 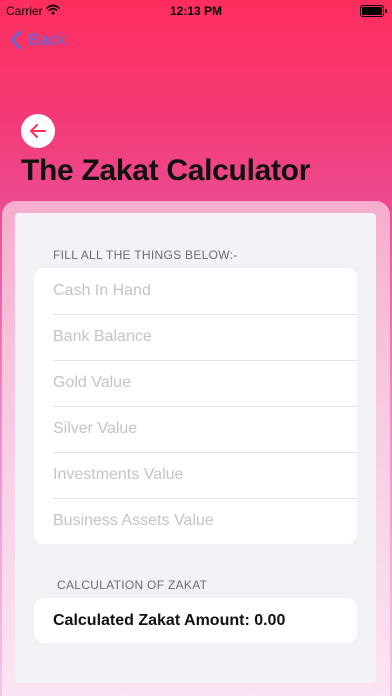 I want to click on cash-in-hand-row, so click(x=195, y=291).